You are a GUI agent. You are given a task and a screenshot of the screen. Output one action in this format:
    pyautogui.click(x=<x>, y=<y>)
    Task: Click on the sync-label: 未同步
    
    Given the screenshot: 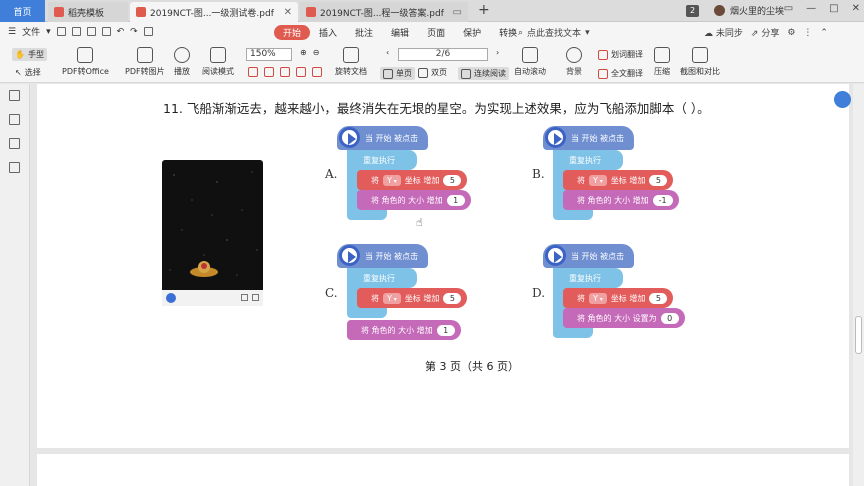 What is the action you would take?
    pyautogui.click(x=729, y=34)
    